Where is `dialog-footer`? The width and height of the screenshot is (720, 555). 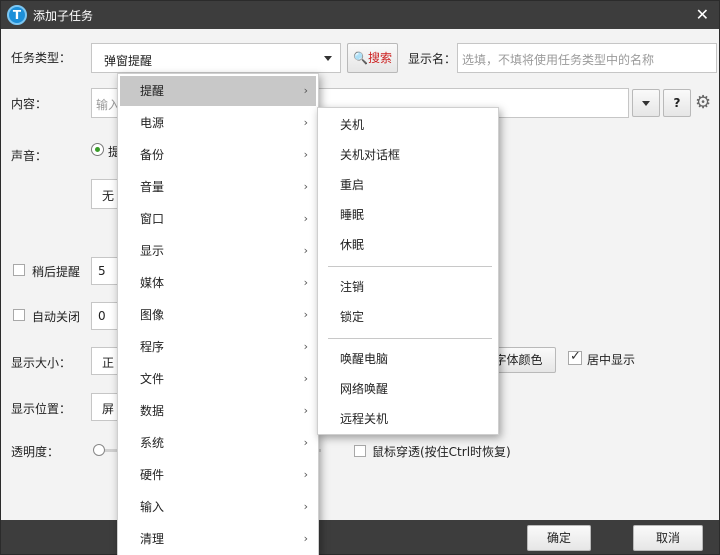 dialog-footer is located at coordinates (360, 537).